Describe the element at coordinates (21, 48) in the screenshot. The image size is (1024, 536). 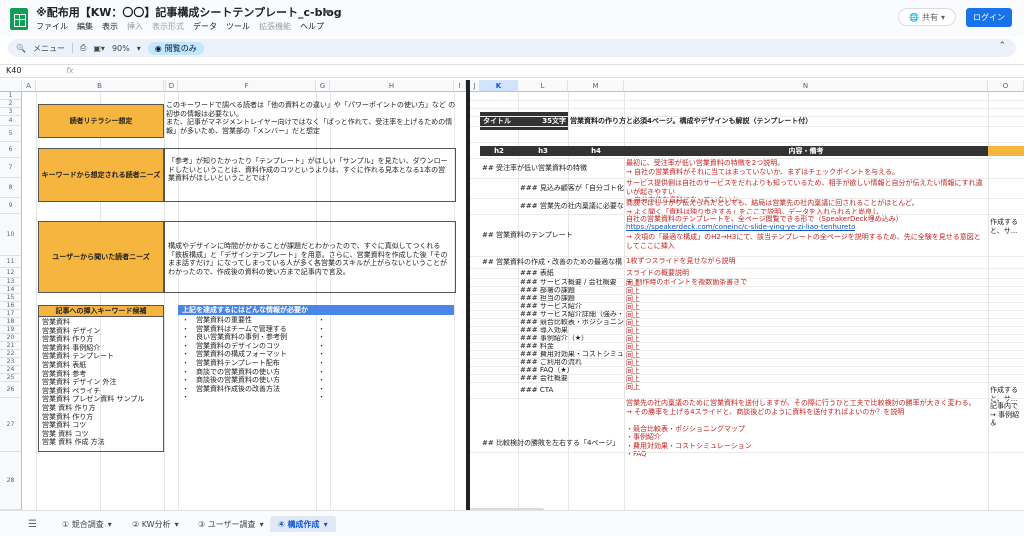
I see `search-icon: 🔍` at that location.